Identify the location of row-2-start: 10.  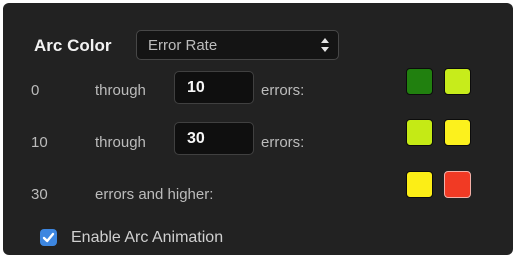
(39, 142).